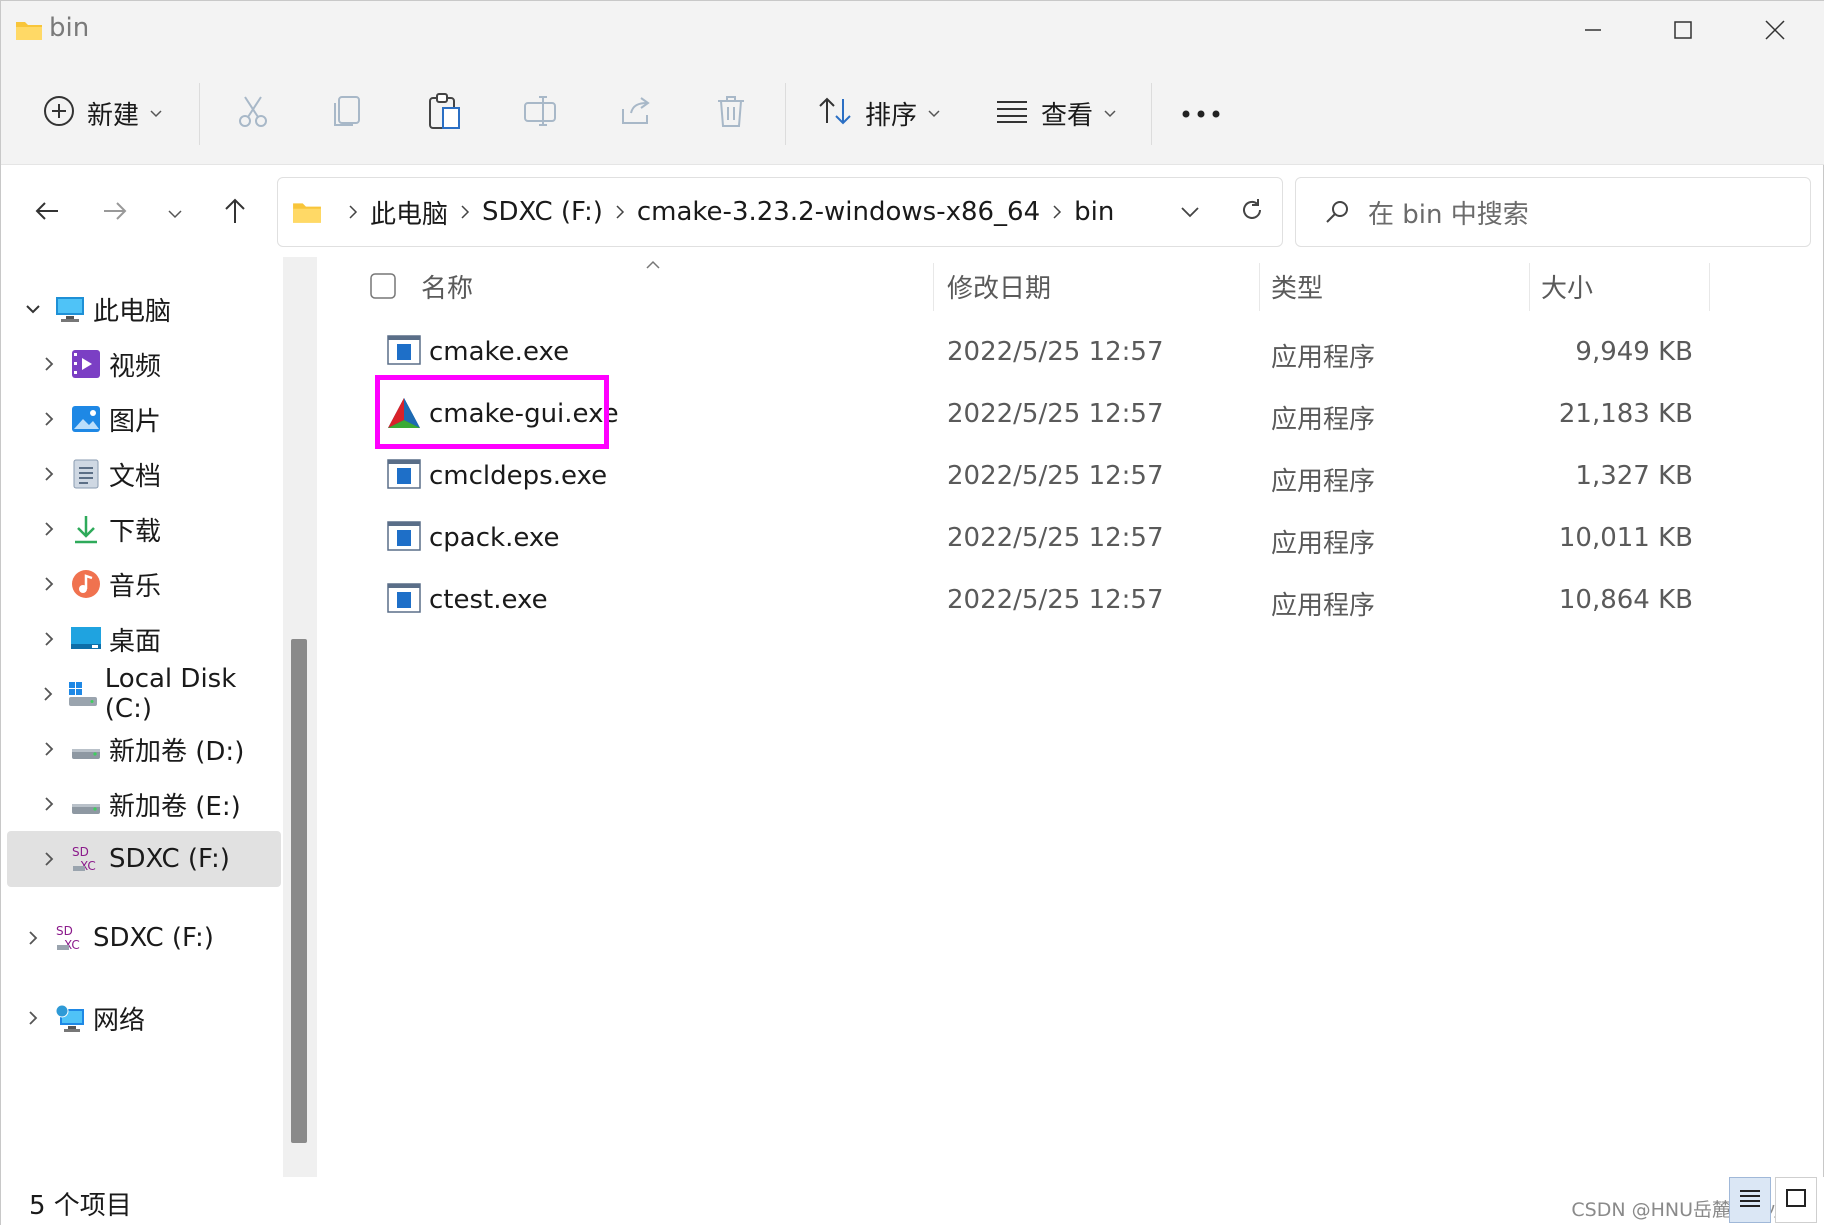 The width and height of the screenshot is (1824, 1226). I want to click on tiles-view-icon, so click(1796, 1200).